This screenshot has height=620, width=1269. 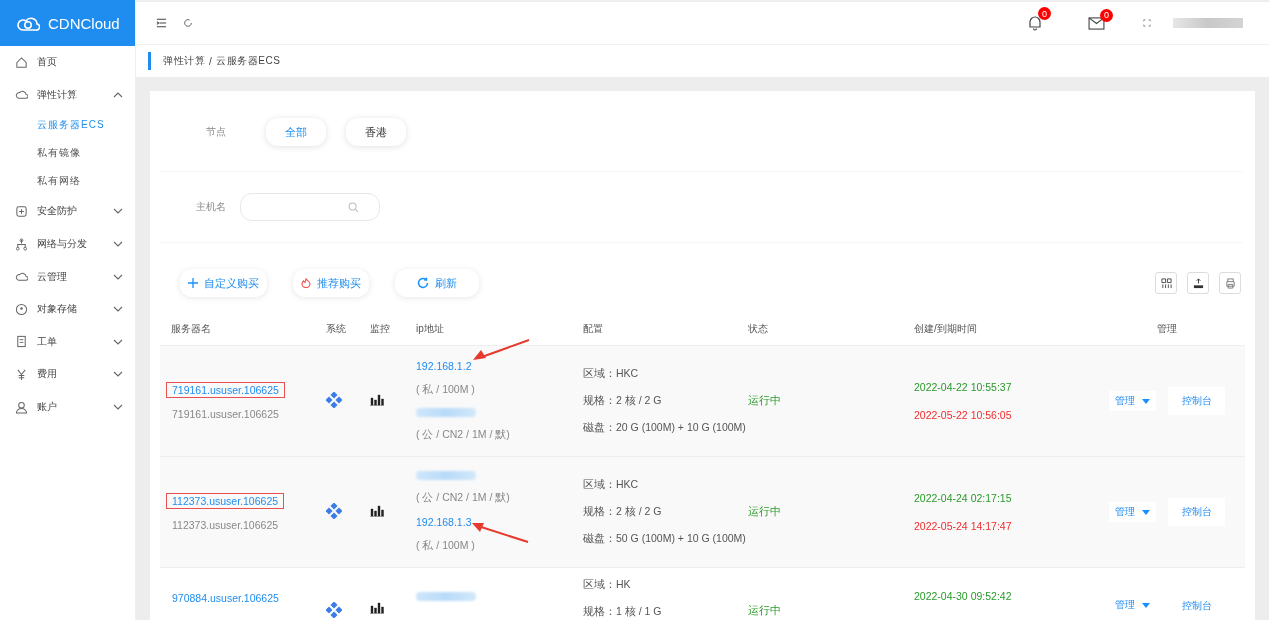 I want to click on plus-icon, so click(x=193, y=283).